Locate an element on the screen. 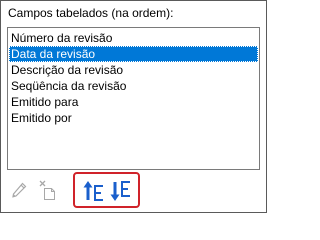 The width and height of the screenshot is (320, 240). list-item-revision-description: Descrição da revisão is located at coordinates (133, 70).